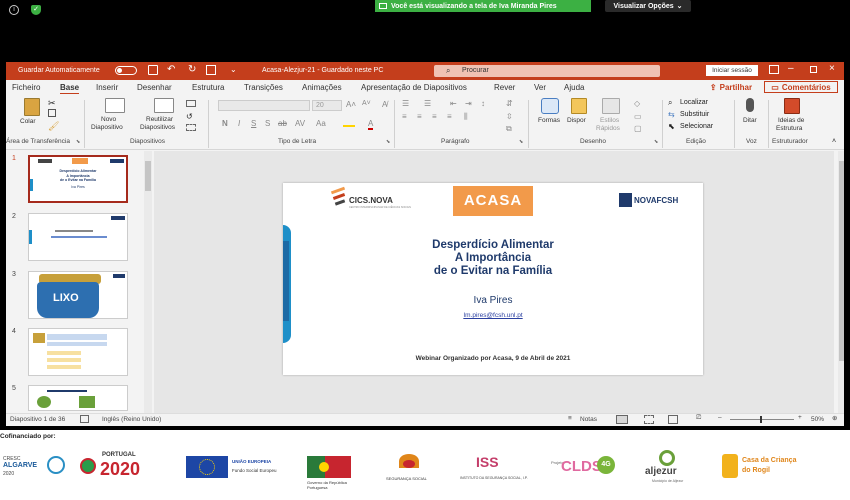 This screenshot has width=850, height=500. What do you see at coordinates (834, 418) in the screenshot?
I see `fit-to-window-icon: ⊕` at bounding box center [834, 418].